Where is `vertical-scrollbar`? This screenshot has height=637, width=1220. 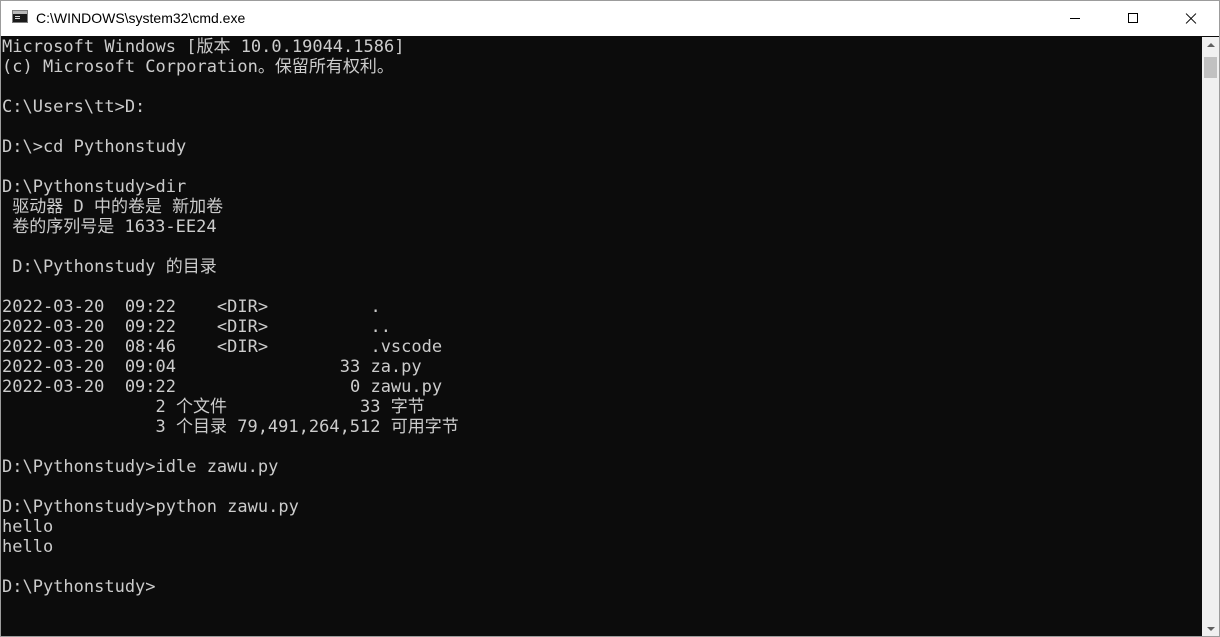 vertical-scrollbar is located at coordinates (1210, 336).